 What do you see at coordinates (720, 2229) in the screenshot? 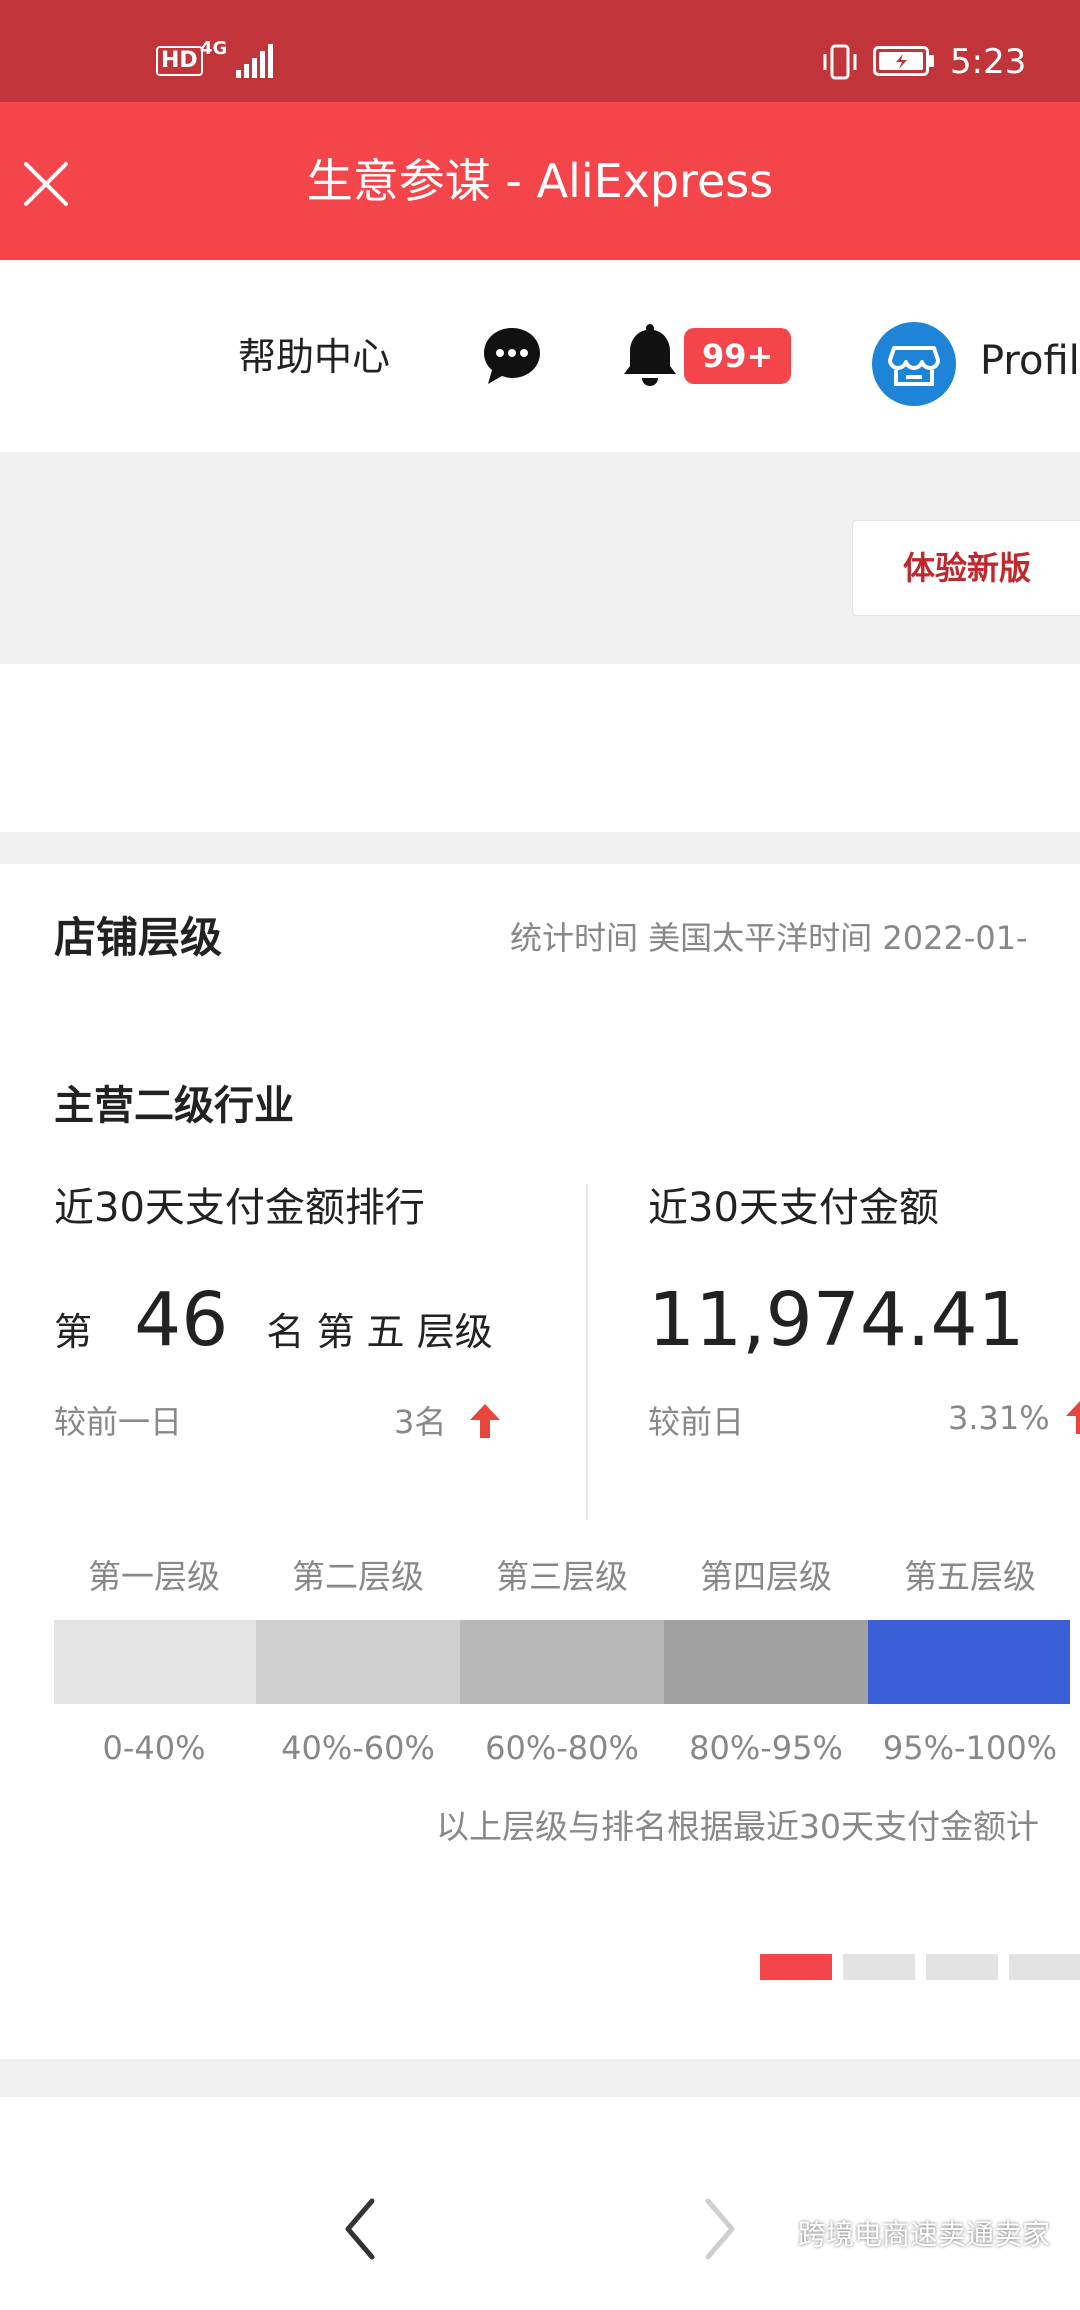
I see `chevron-right-icon` at bounding box center [720, 2229].